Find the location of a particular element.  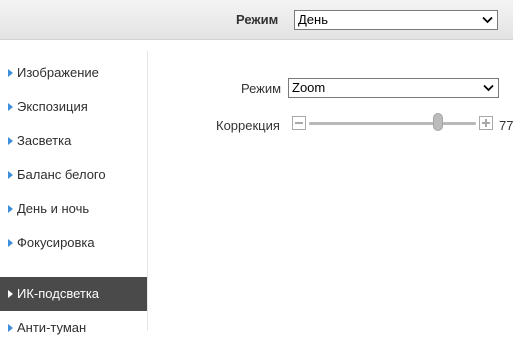

sidebar-item-label: День и ночь is located at coordinates (53, 208).